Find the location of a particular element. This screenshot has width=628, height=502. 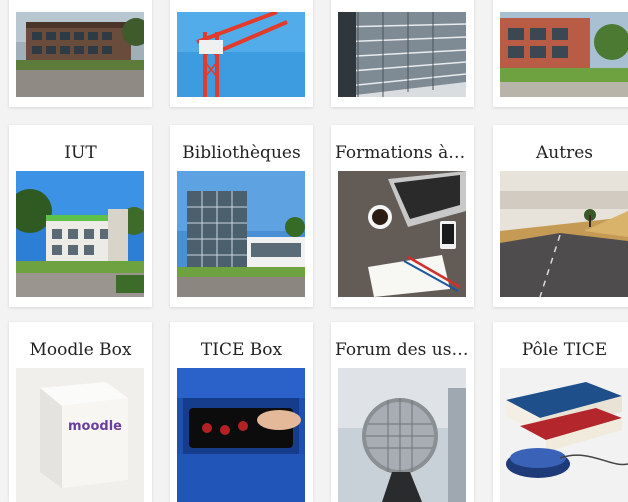

tile-image-road is located at coordinates (564, 234).